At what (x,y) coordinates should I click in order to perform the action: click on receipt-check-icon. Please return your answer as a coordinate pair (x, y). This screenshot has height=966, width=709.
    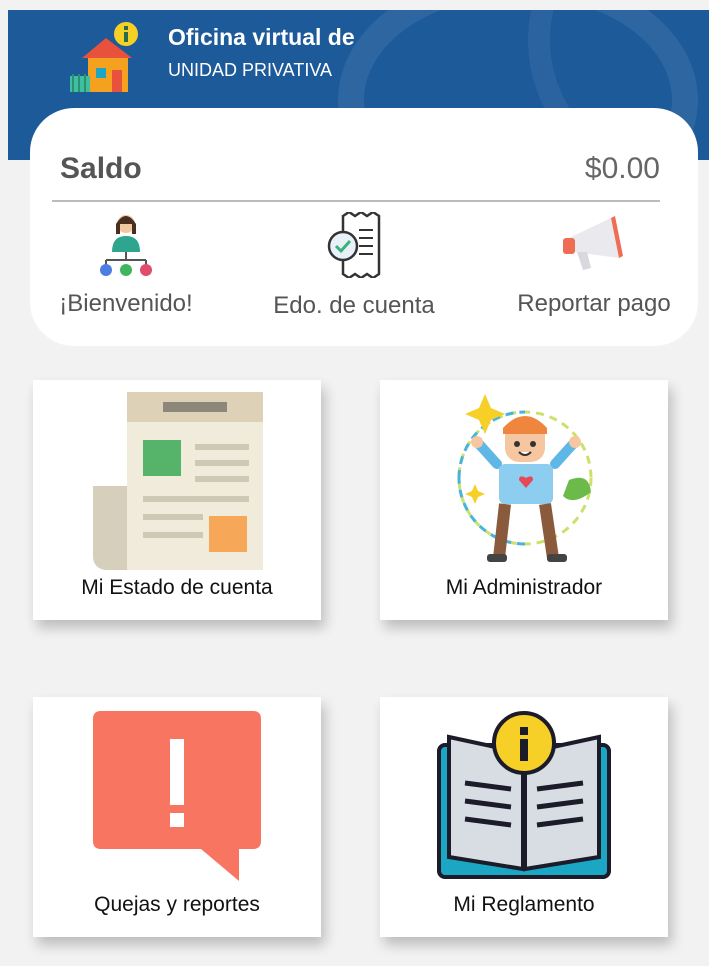
    Looking at the image, I should click on (354, 245).